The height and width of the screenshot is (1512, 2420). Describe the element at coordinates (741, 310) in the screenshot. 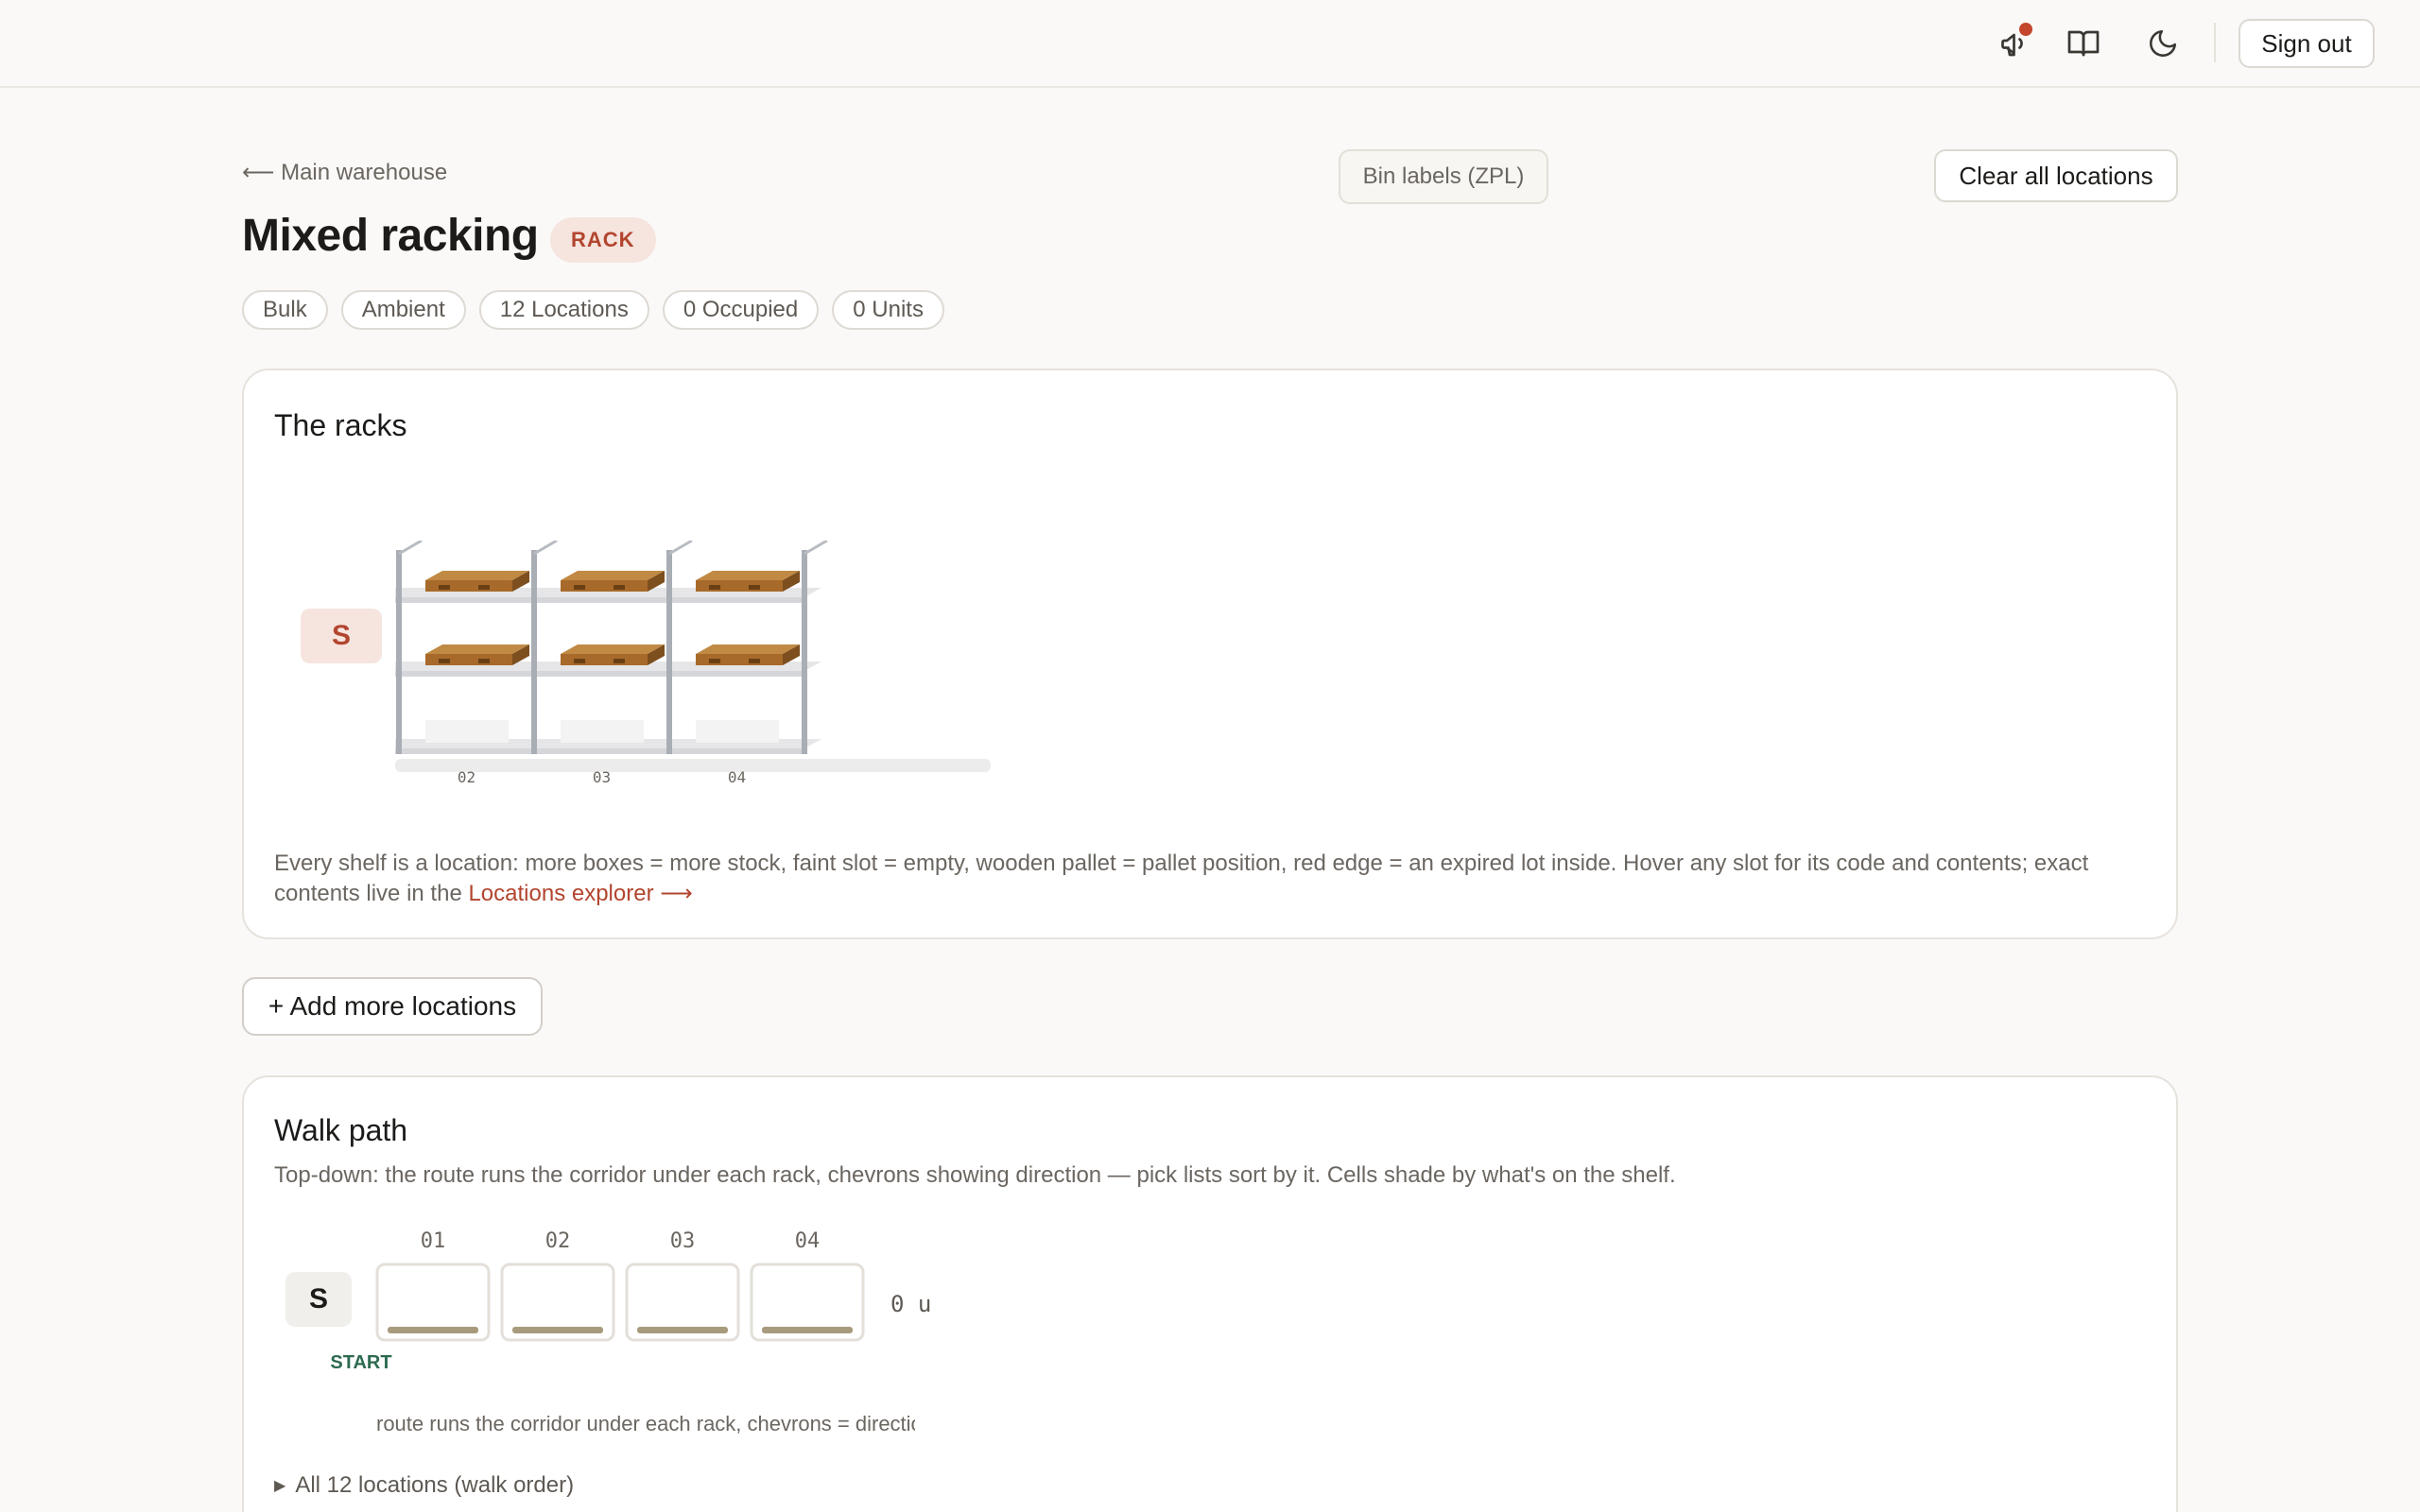

I see `pill-occupied: 0 Occupied` at that location.